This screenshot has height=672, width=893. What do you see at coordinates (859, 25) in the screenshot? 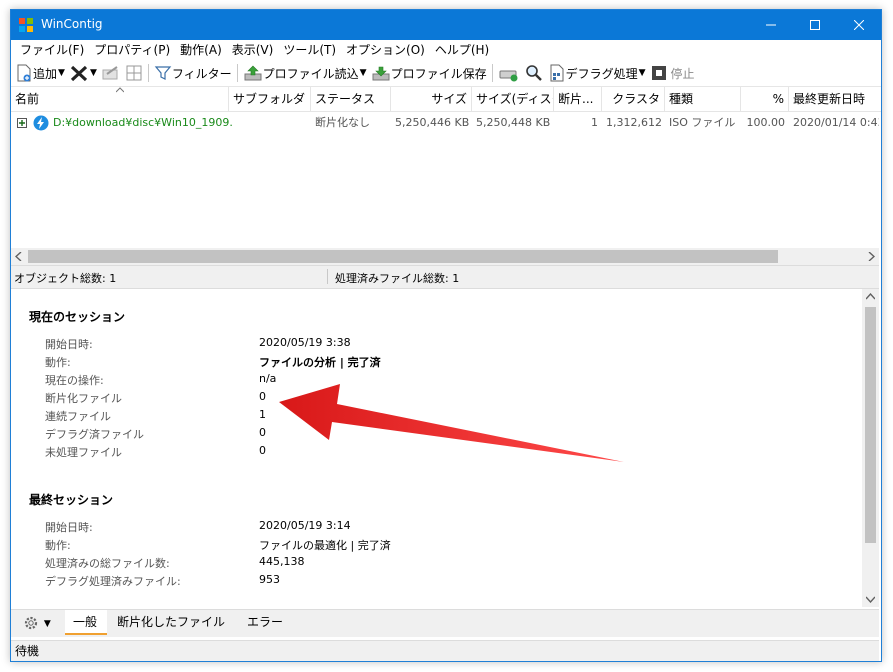
I see `close-button` at bounding box center [859, 25].